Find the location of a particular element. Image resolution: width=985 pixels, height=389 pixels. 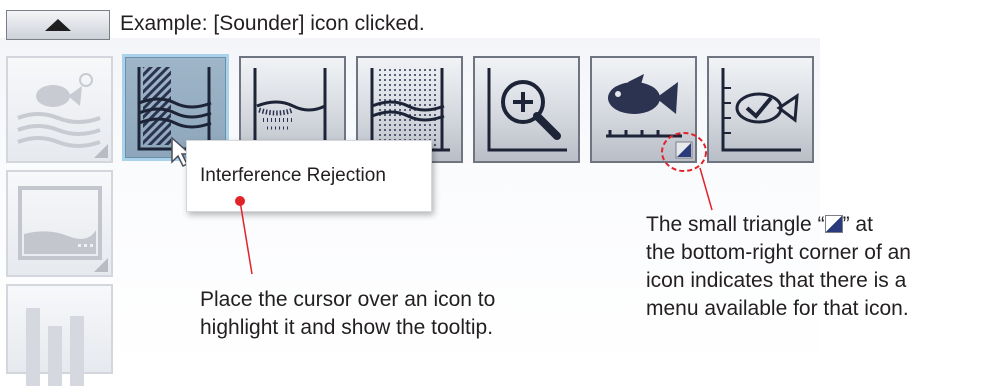

toolbar-fish-check is located at coordinates (760, 109).